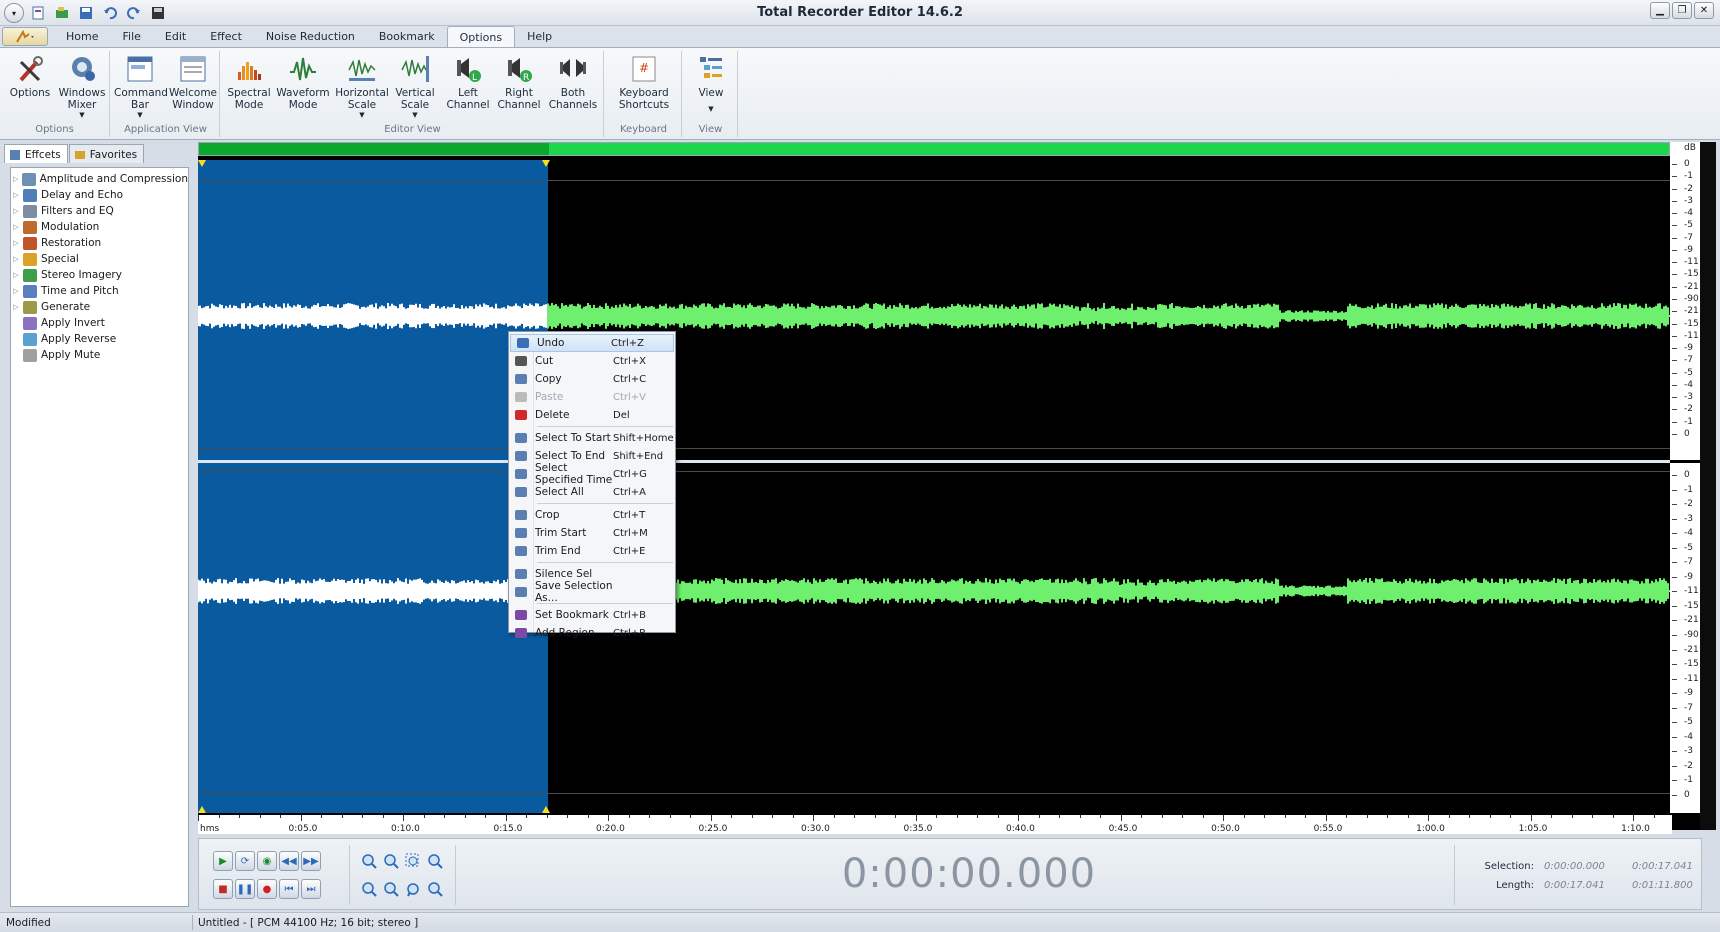 This screenshot has height=932, width=1720. I want to click on tab-options: Options, so click(481, 36).